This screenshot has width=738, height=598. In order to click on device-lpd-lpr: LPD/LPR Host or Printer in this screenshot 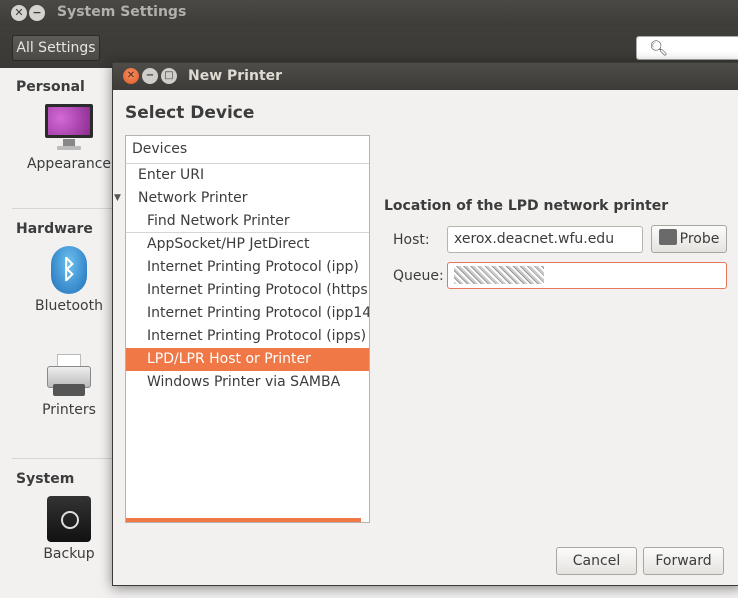, I will do `click(247, 359)`.